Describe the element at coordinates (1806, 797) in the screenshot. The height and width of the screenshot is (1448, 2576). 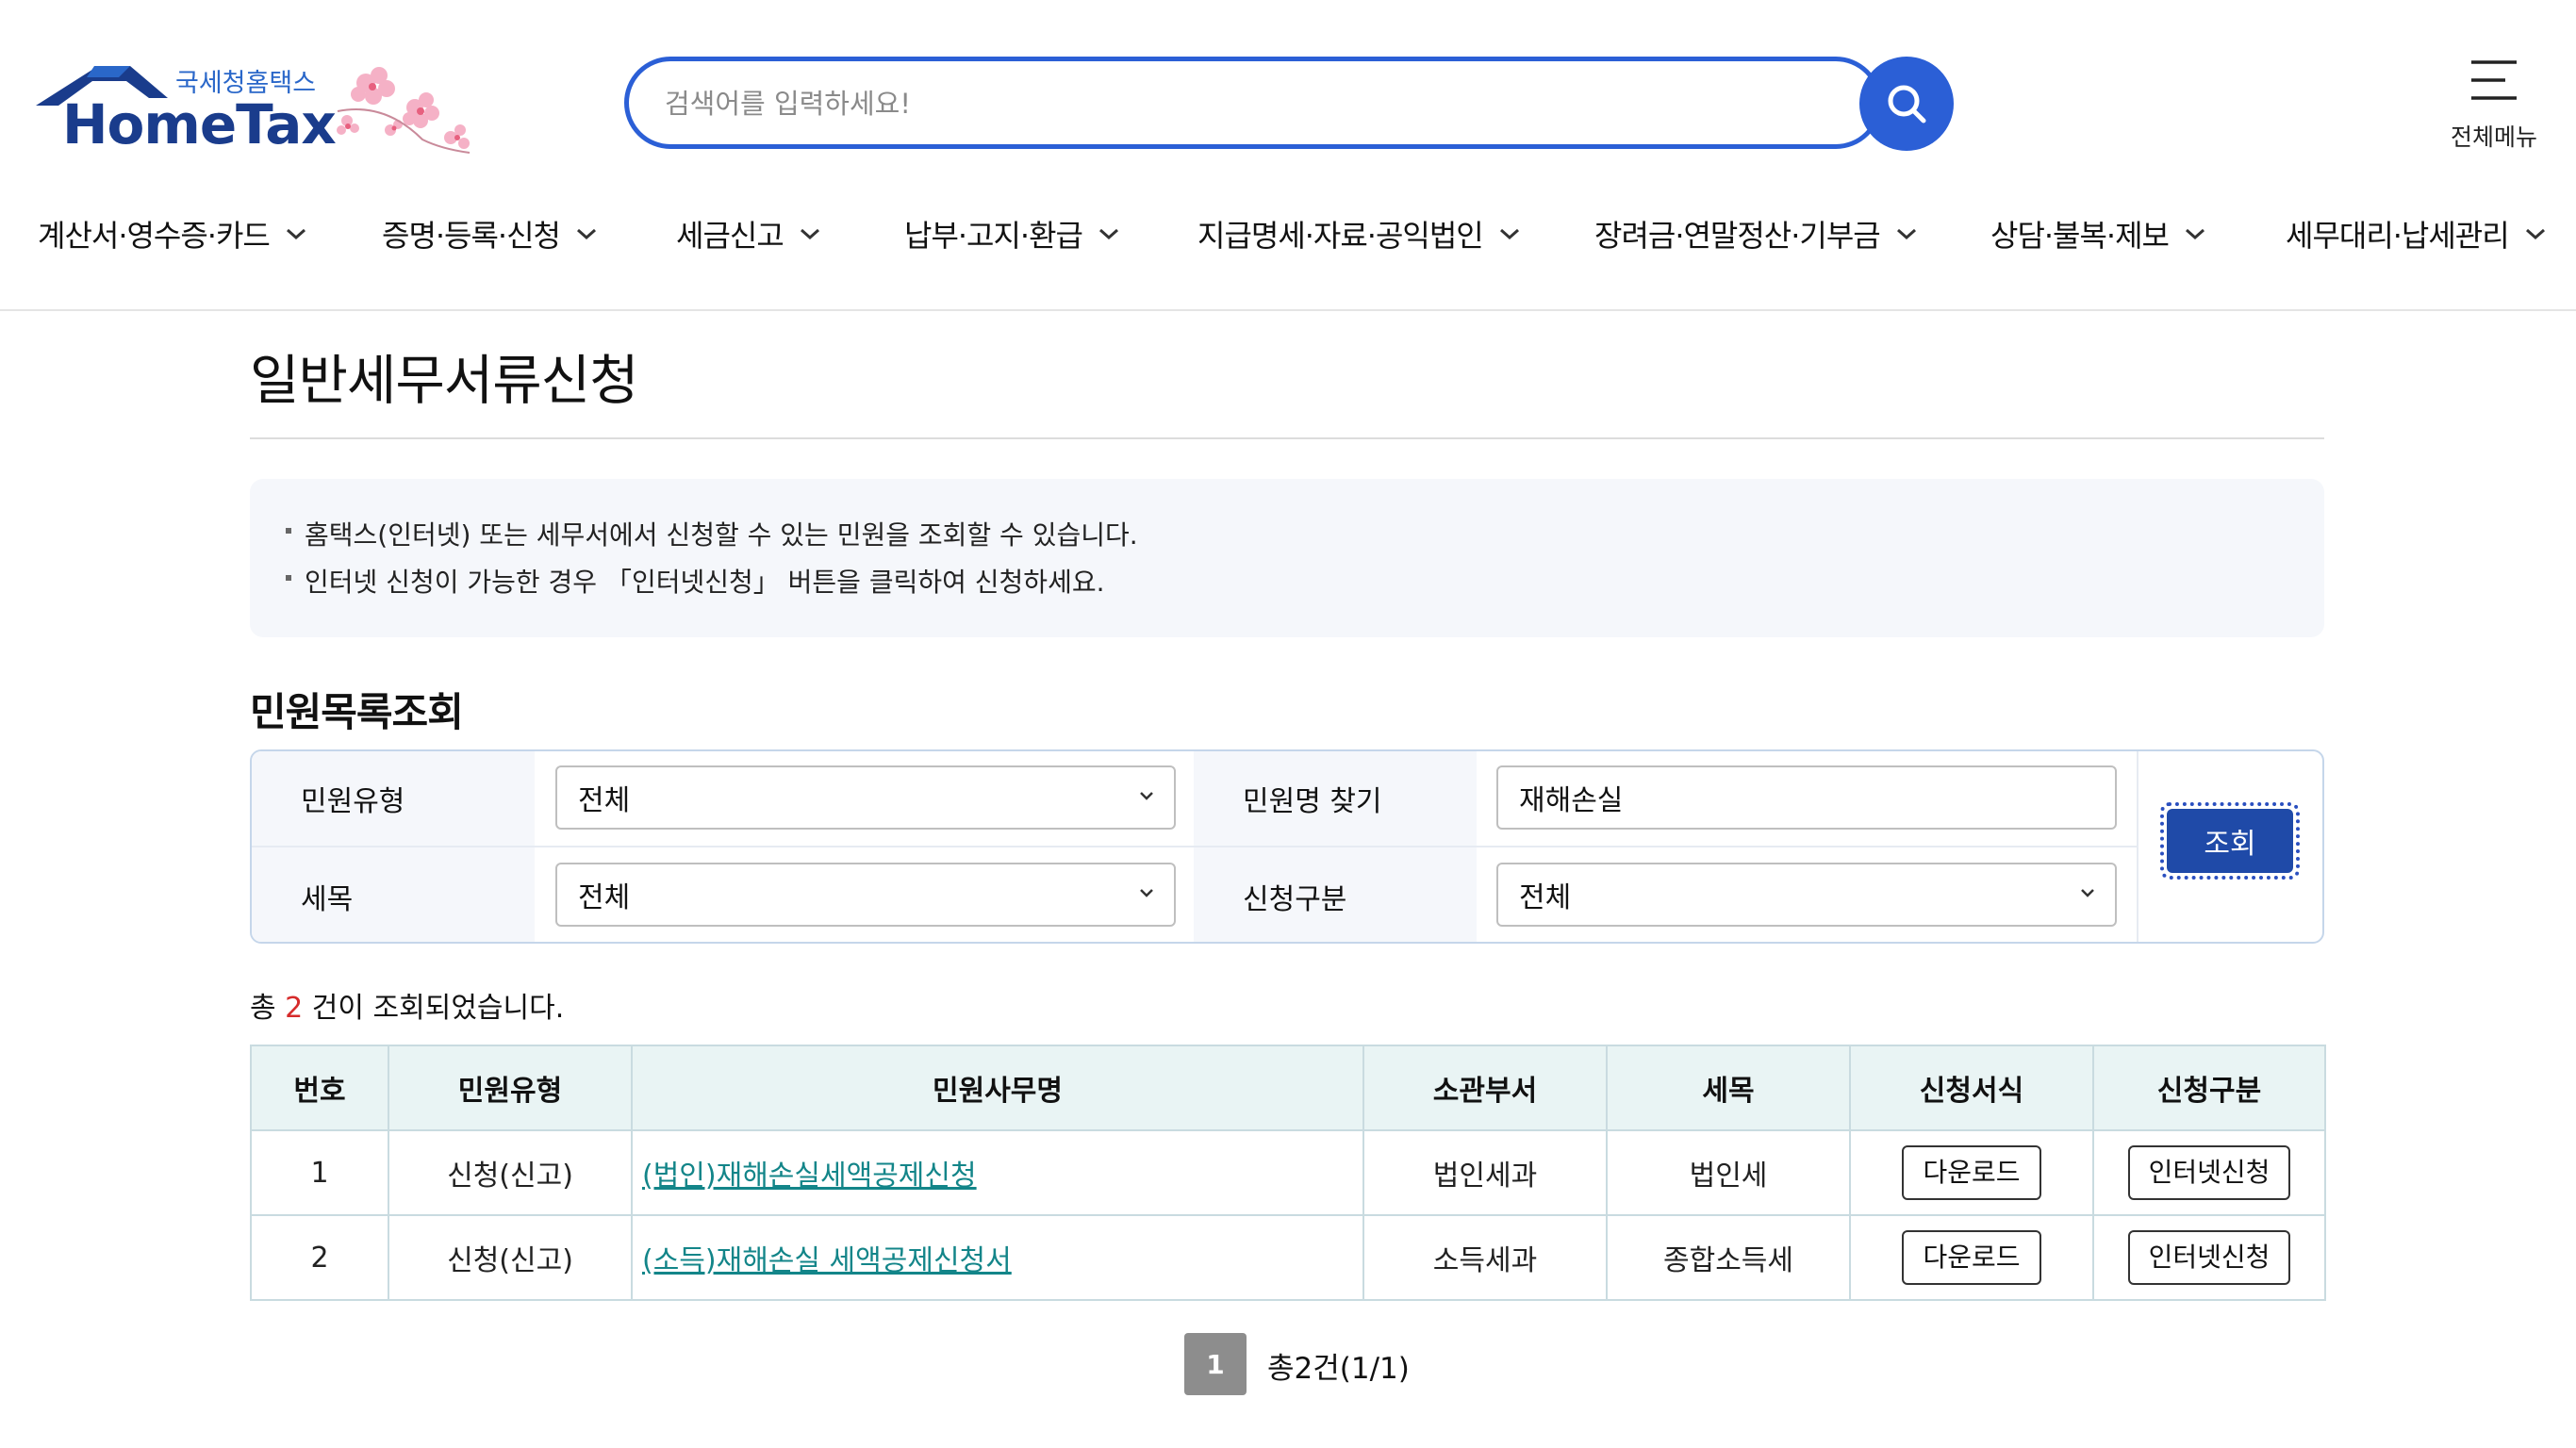
I see `name-search-input` at that location.